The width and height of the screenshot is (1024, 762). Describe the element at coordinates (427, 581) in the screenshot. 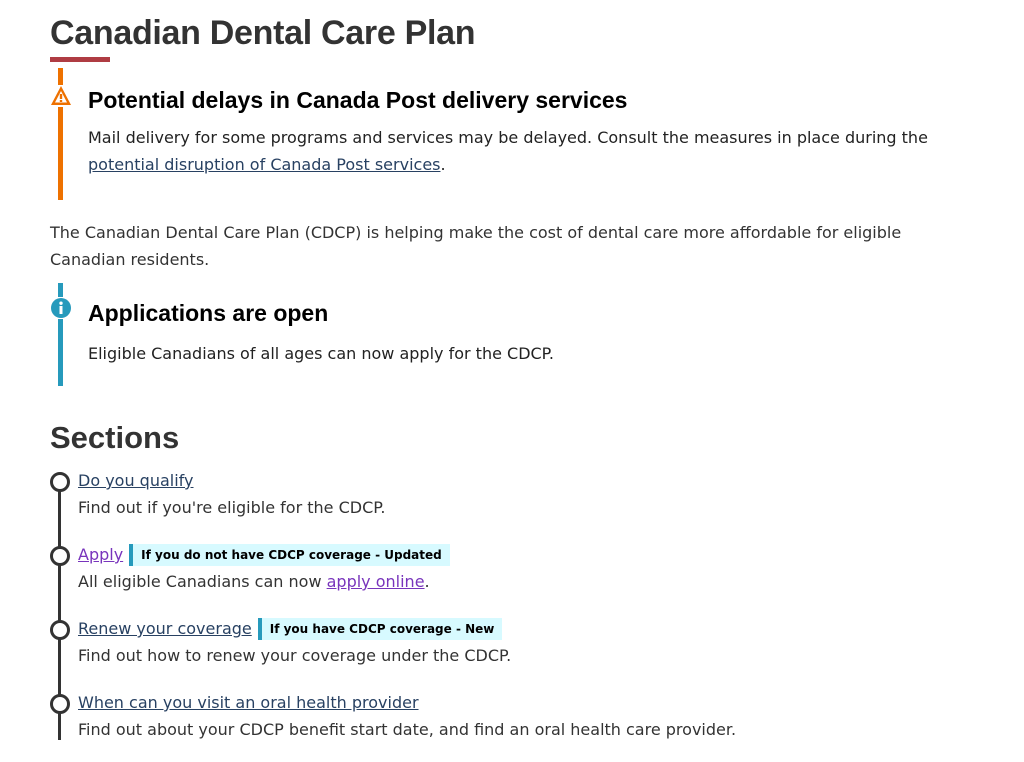

I see `apply-desc-after: .` at that location.